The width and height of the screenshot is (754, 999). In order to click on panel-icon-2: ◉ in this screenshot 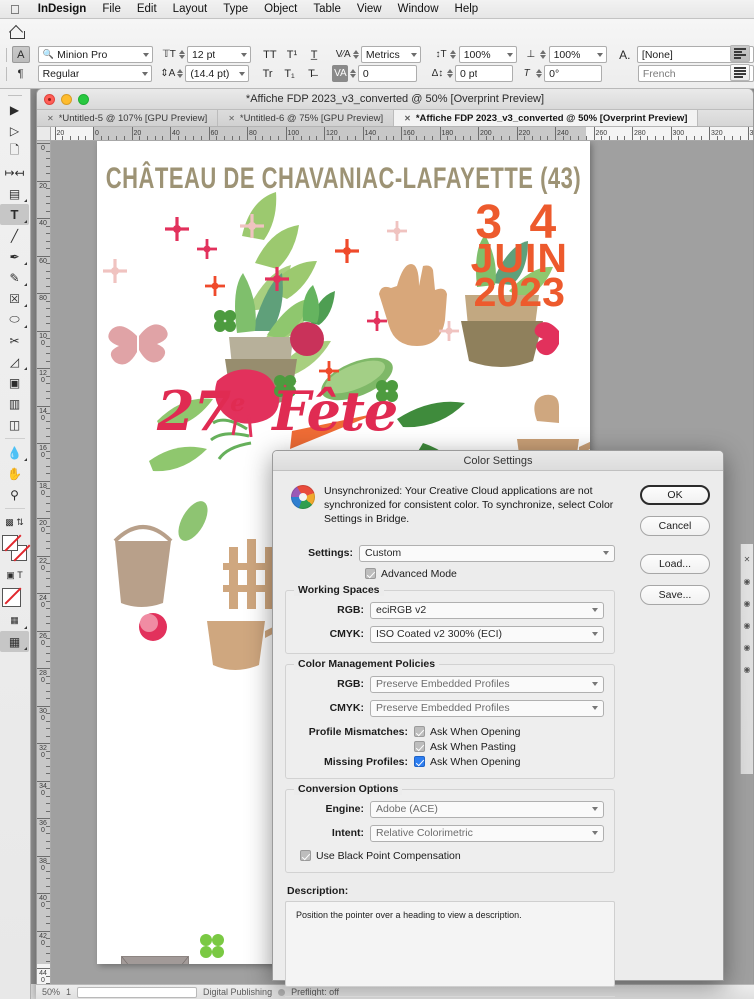, I will do `click(747, 603)`.